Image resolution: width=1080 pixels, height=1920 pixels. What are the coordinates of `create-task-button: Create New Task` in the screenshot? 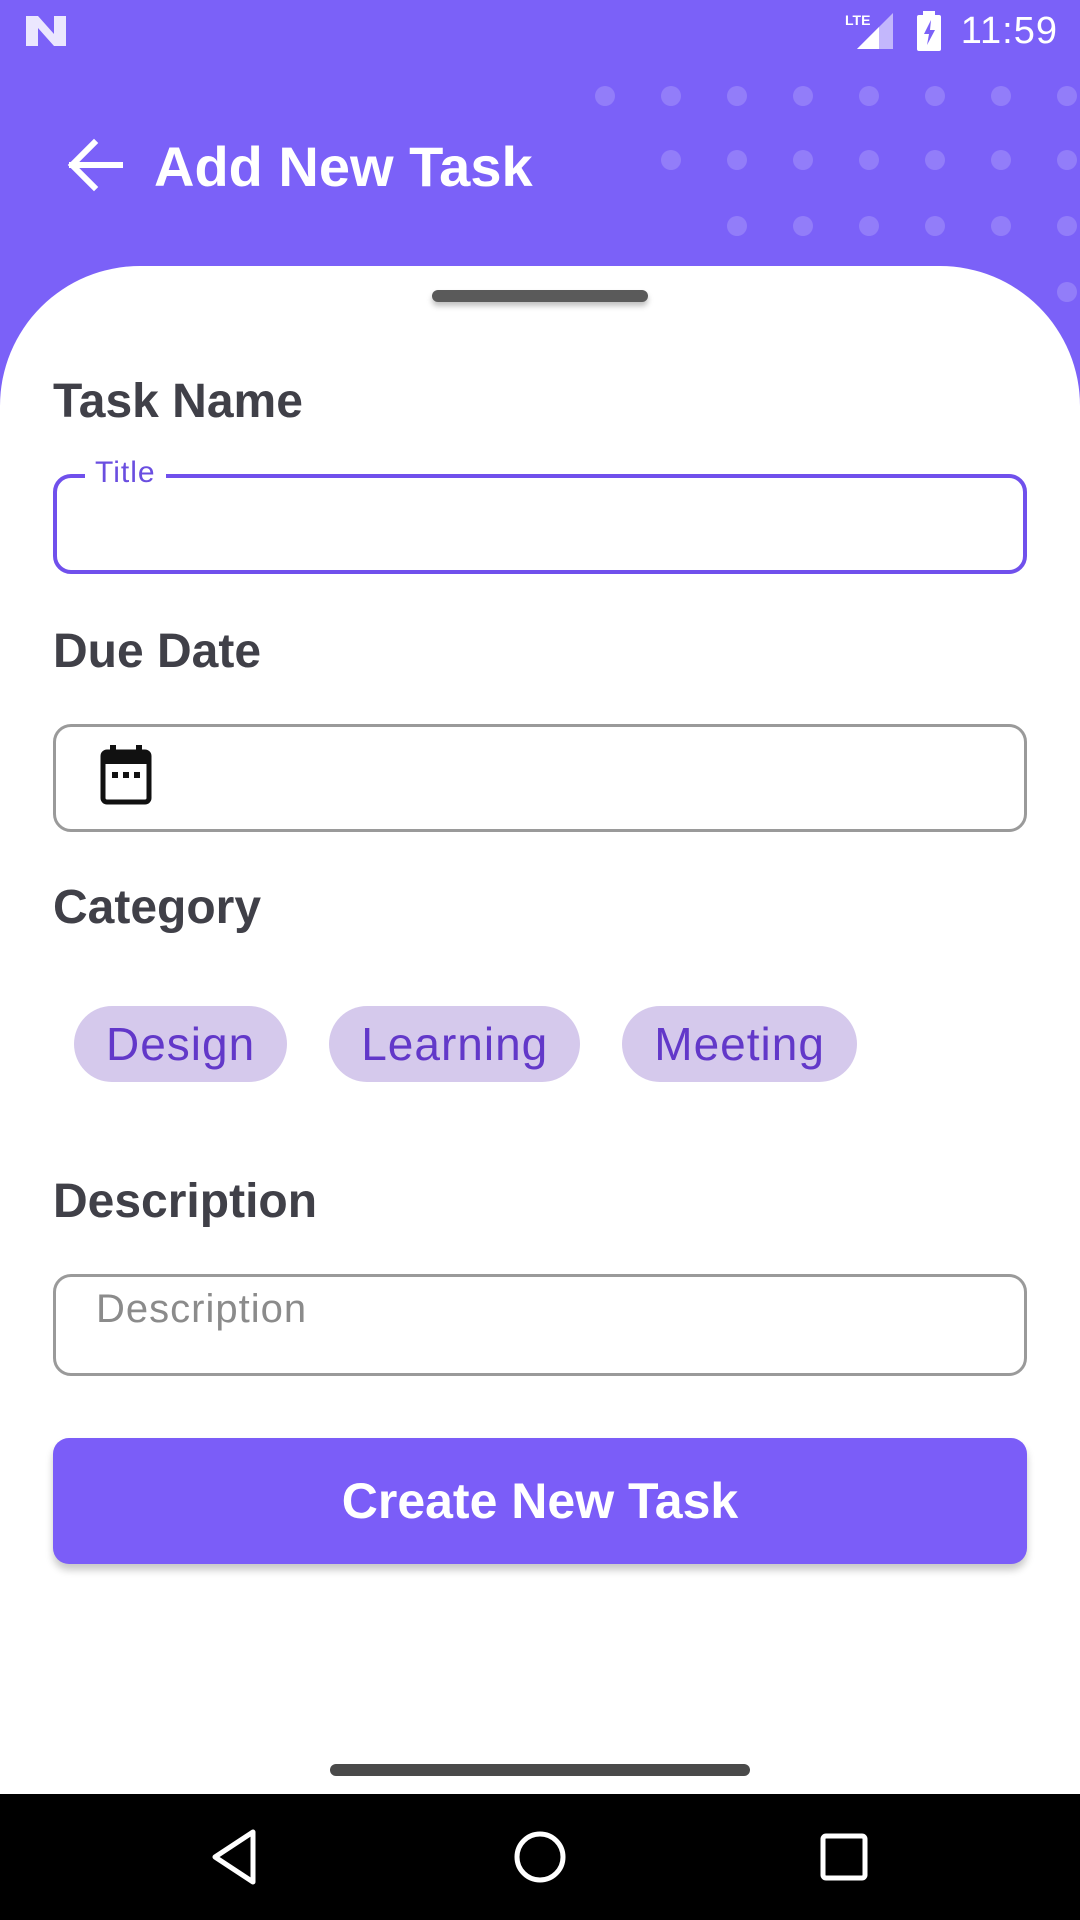 It's located at (540, 1501).